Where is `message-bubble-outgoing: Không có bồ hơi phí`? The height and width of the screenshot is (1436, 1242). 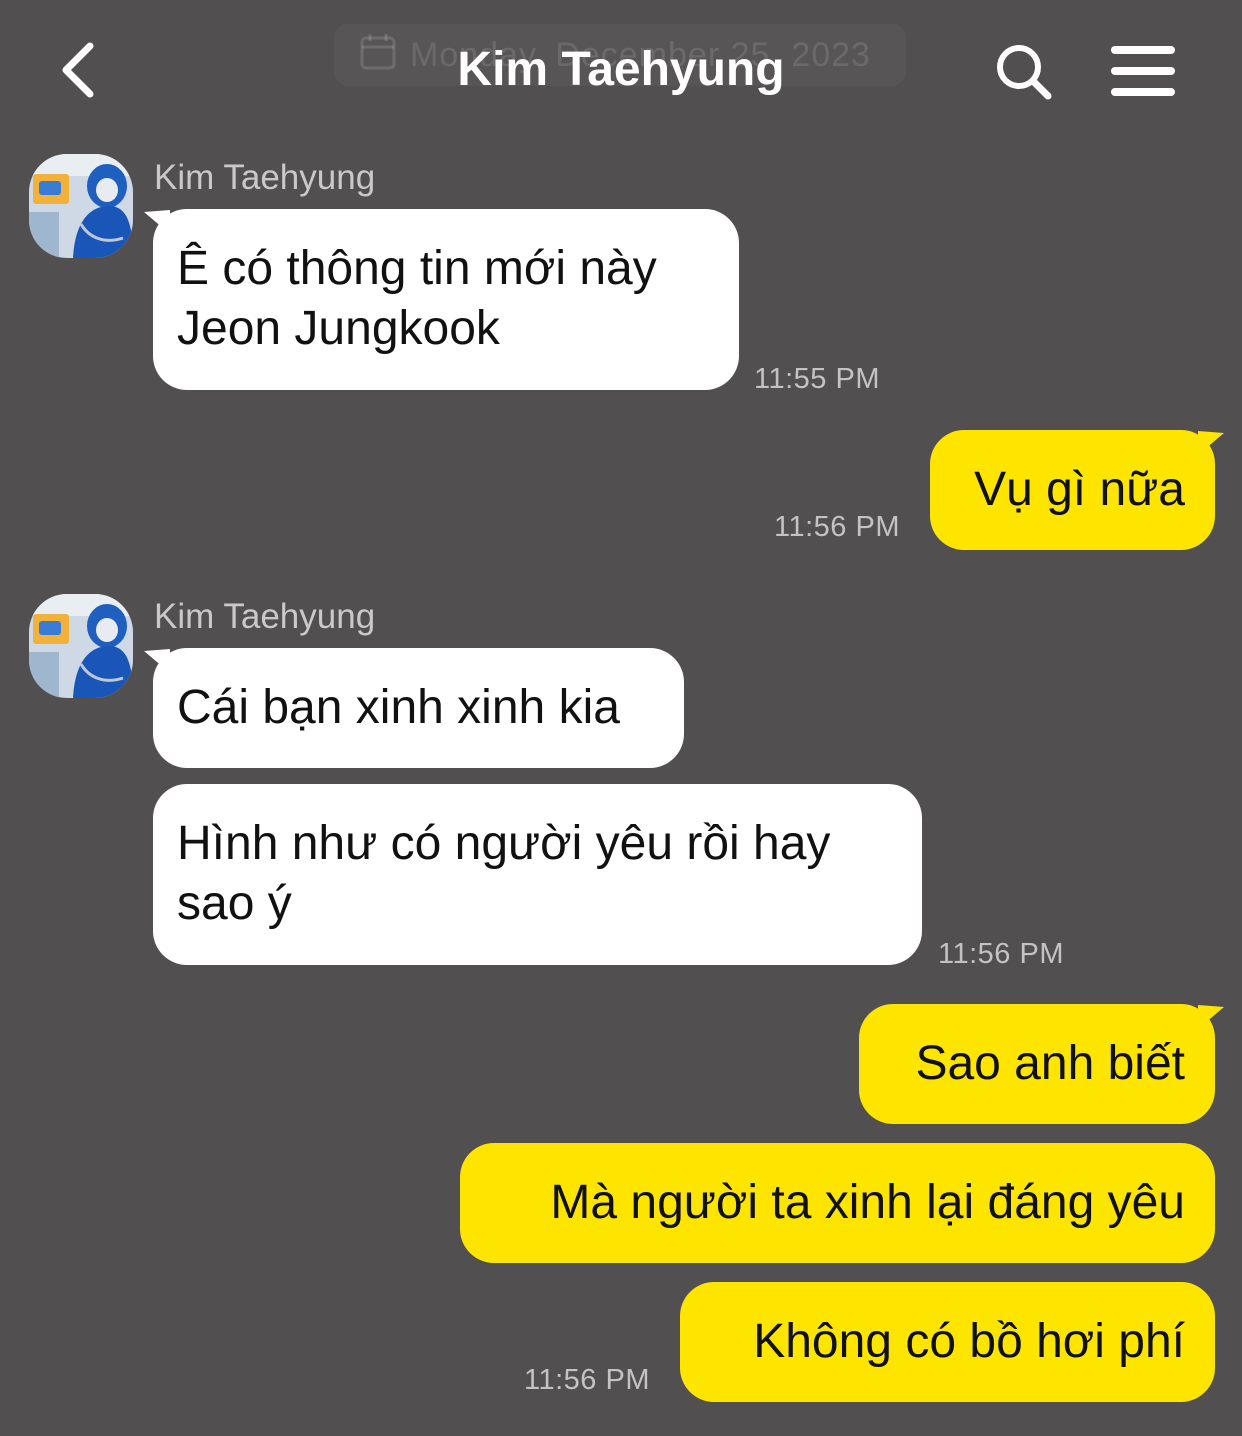 message-bubble-outgoing: Không có bồ hơi phí is located at coordinates (947, 1342).